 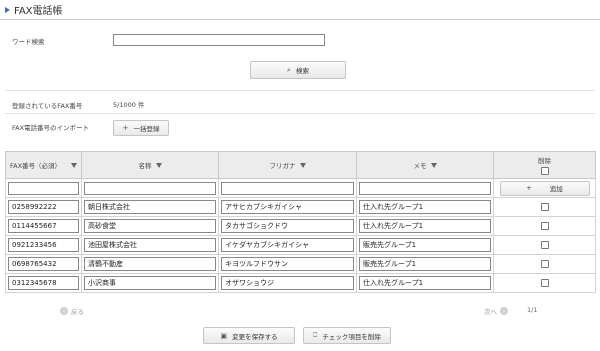 I want to click on column-header-memo: メモ, so click(x=425, y=165).